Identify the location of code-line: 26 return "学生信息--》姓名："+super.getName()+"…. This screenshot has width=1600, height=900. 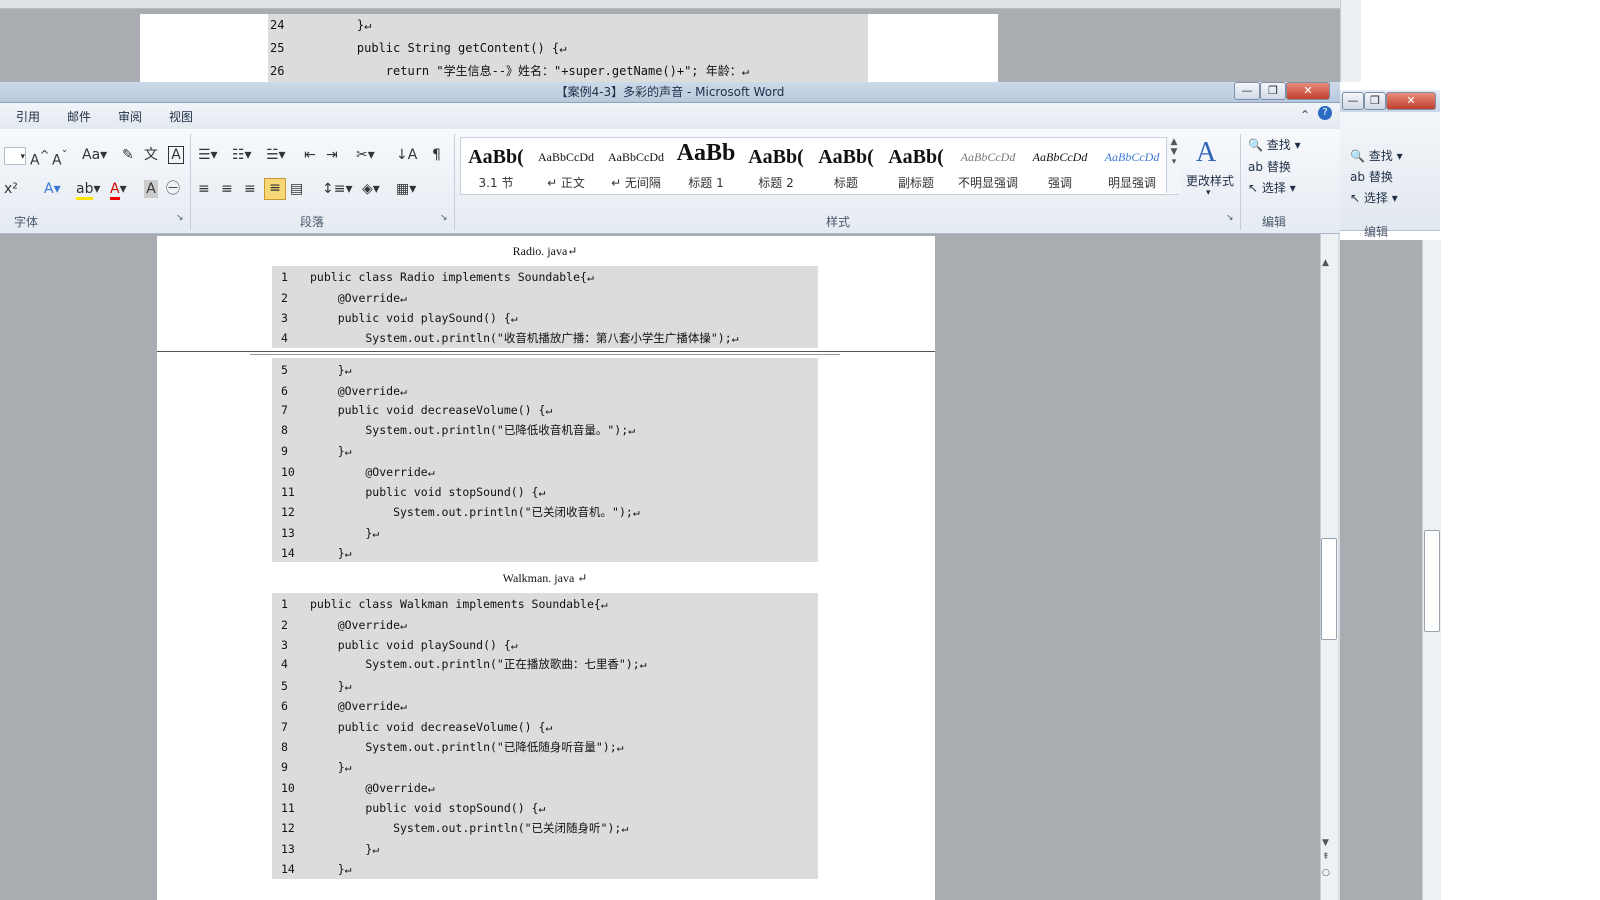
(509, 71).